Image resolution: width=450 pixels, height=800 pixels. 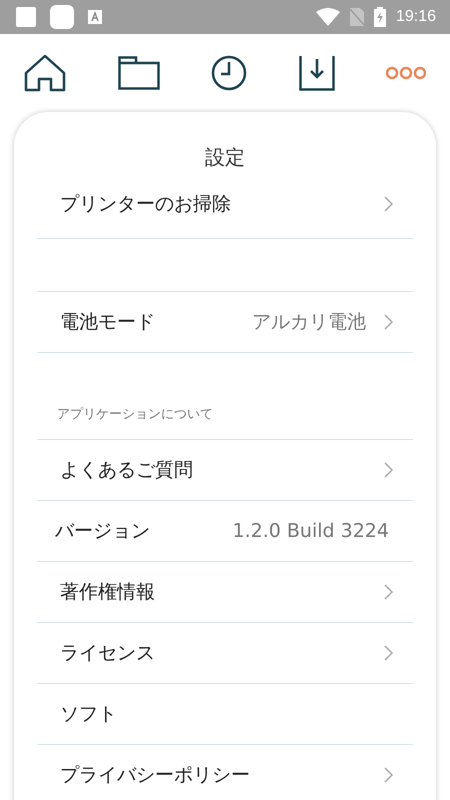 I want to click on download-icon, so click(x=316, y=73).